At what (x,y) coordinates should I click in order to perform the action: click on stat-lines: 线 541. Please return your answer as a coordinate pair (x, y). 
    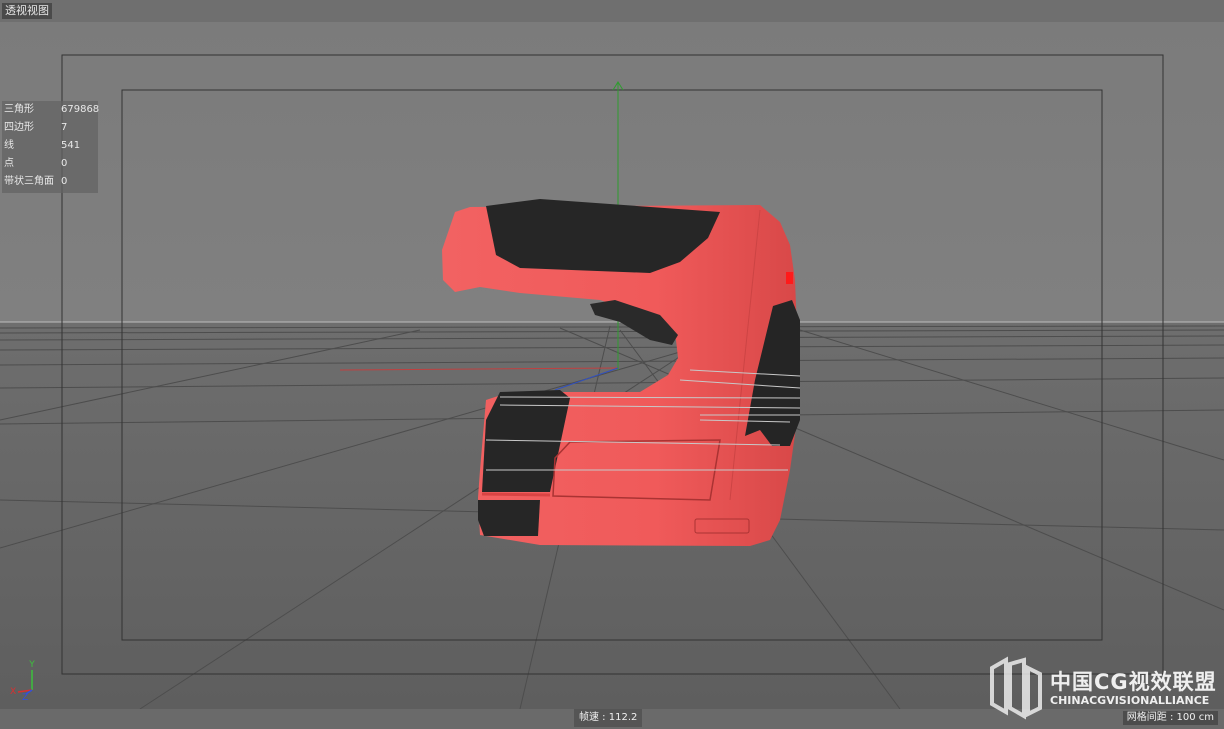
    Looking at the image, I should click on (42, 145).